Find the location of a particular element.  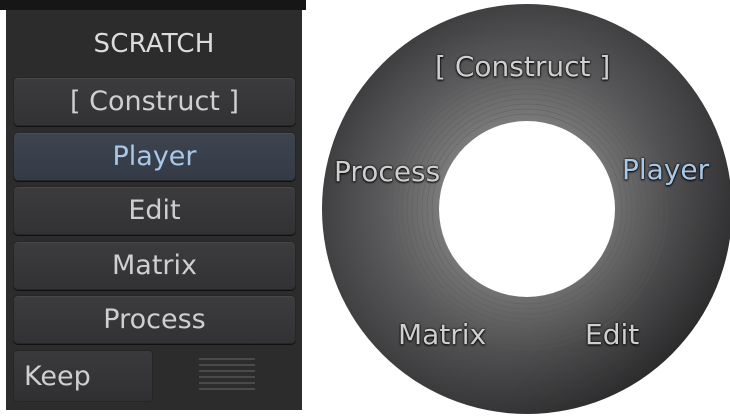

keep-button: Keep is located at coordinates (83, 376).